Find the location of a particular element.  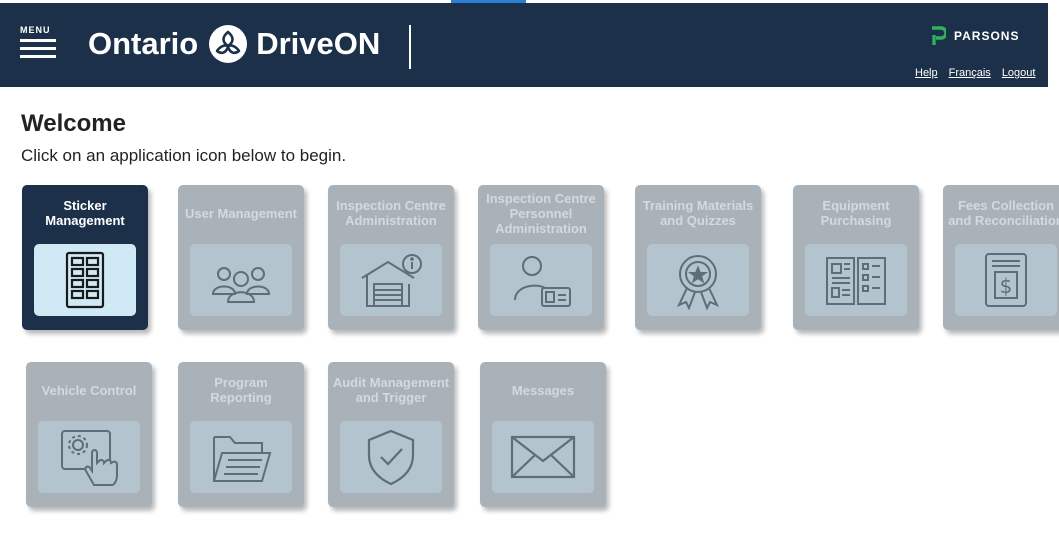

brand-logo: Ontario DriveON is located at coordinates (234, 44).